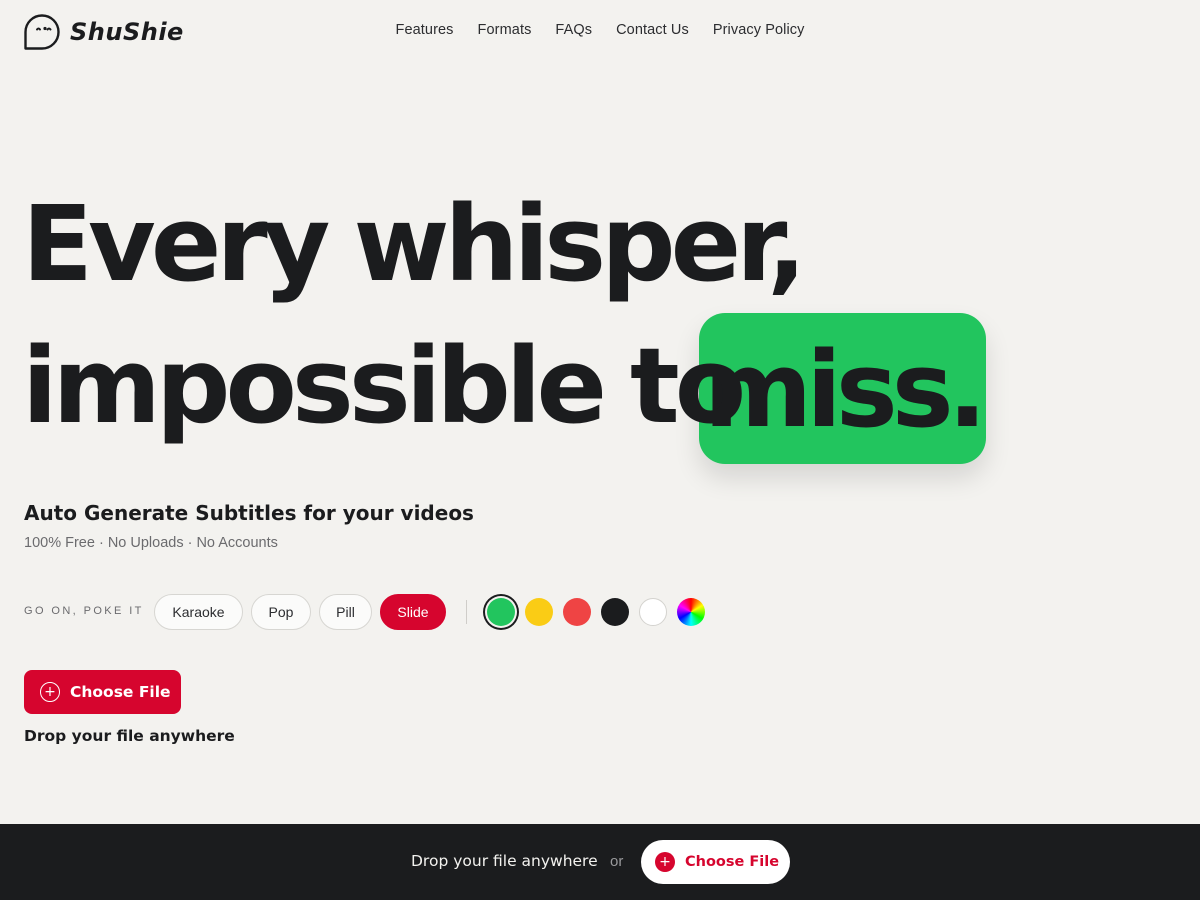  Describe the element at coordinates (345, 612) in the screenshot. I see `style-chip-pill: Pill` at that location.